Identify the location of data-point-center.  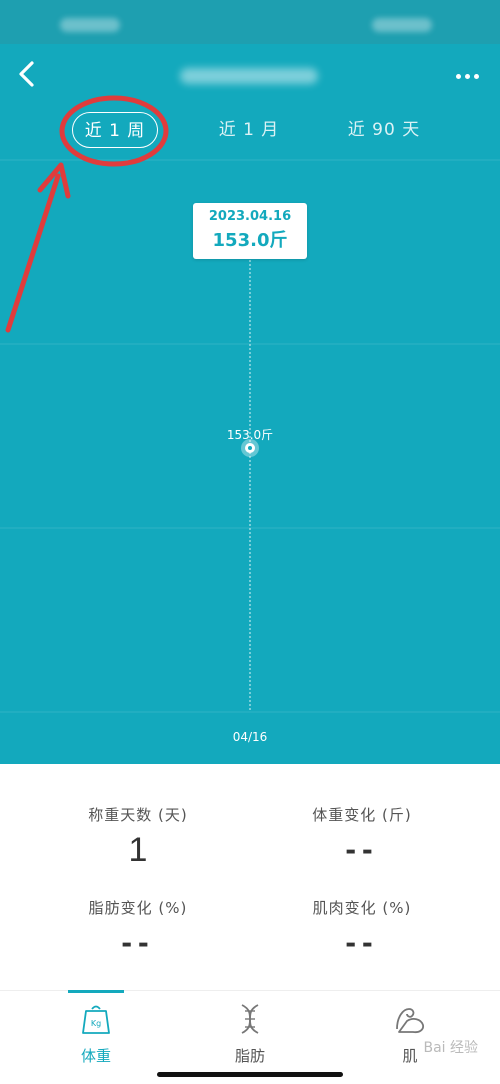
(250, 448).